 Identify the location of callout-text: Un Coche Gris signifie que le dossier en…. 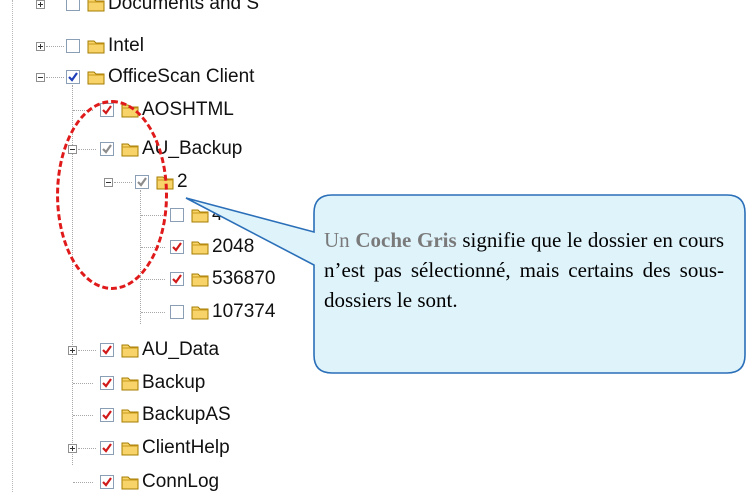
(524, 270).